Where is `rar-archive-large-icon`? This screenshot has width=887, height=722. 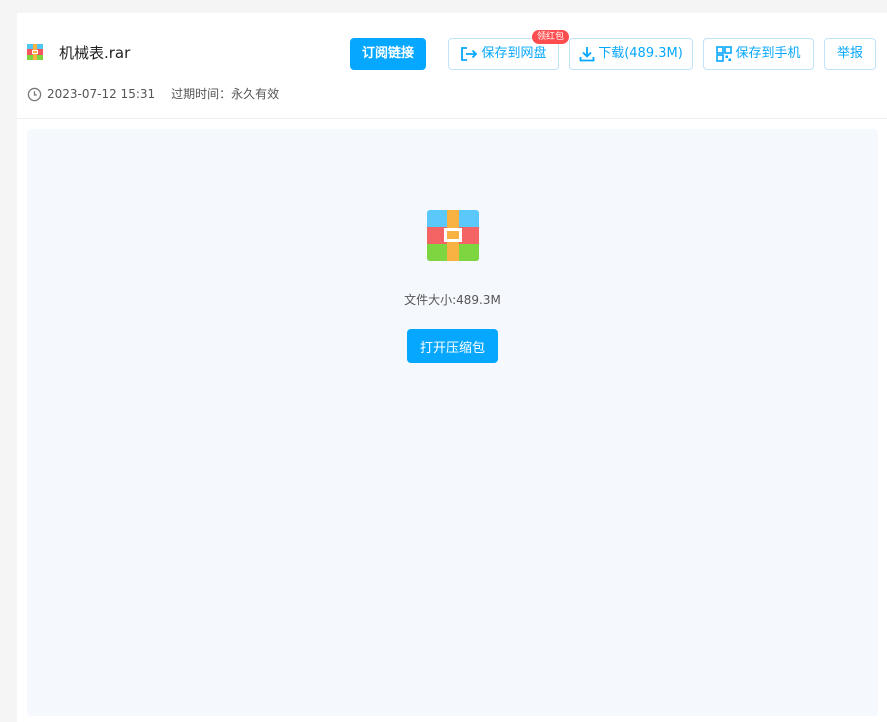 rar-archive-large-icon is located at coordinates (453, 235).